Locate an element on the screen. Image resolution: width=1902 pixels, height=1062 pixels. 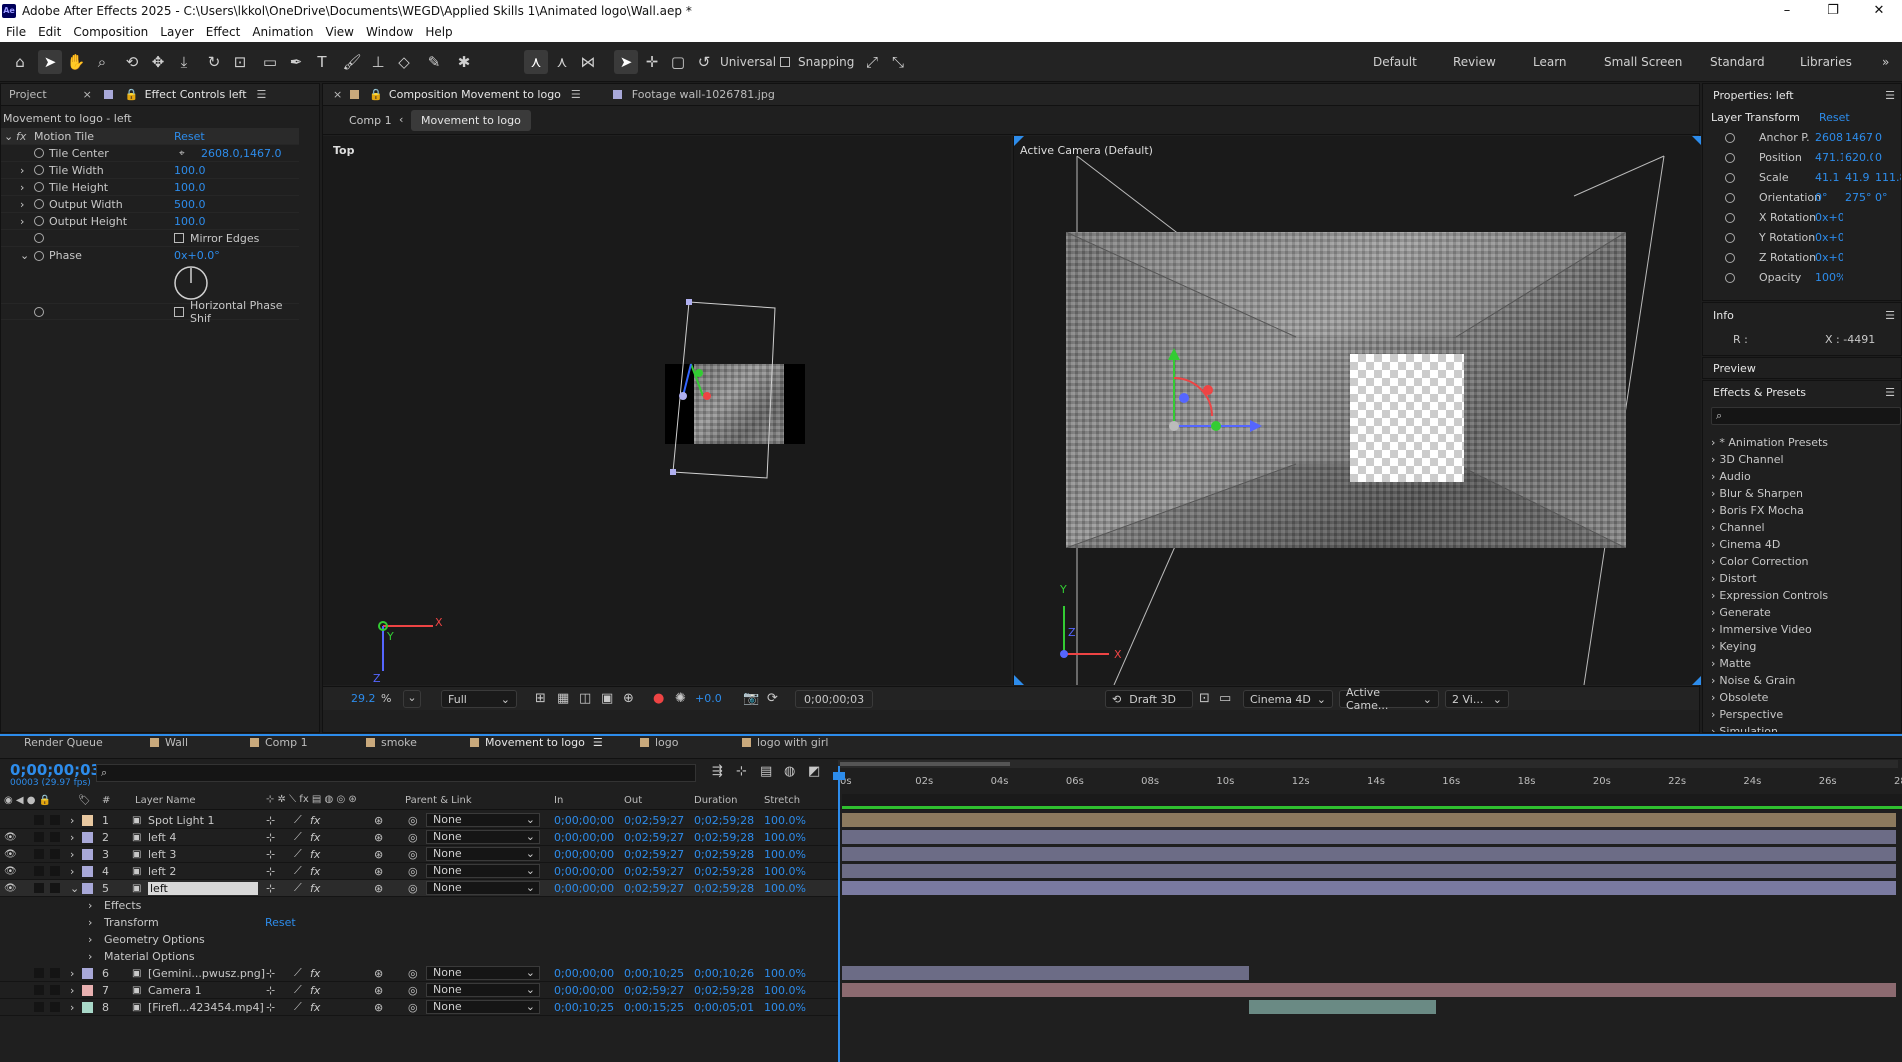
effects-category-item: › Immersive Video is located at coordinates (1761, 629).